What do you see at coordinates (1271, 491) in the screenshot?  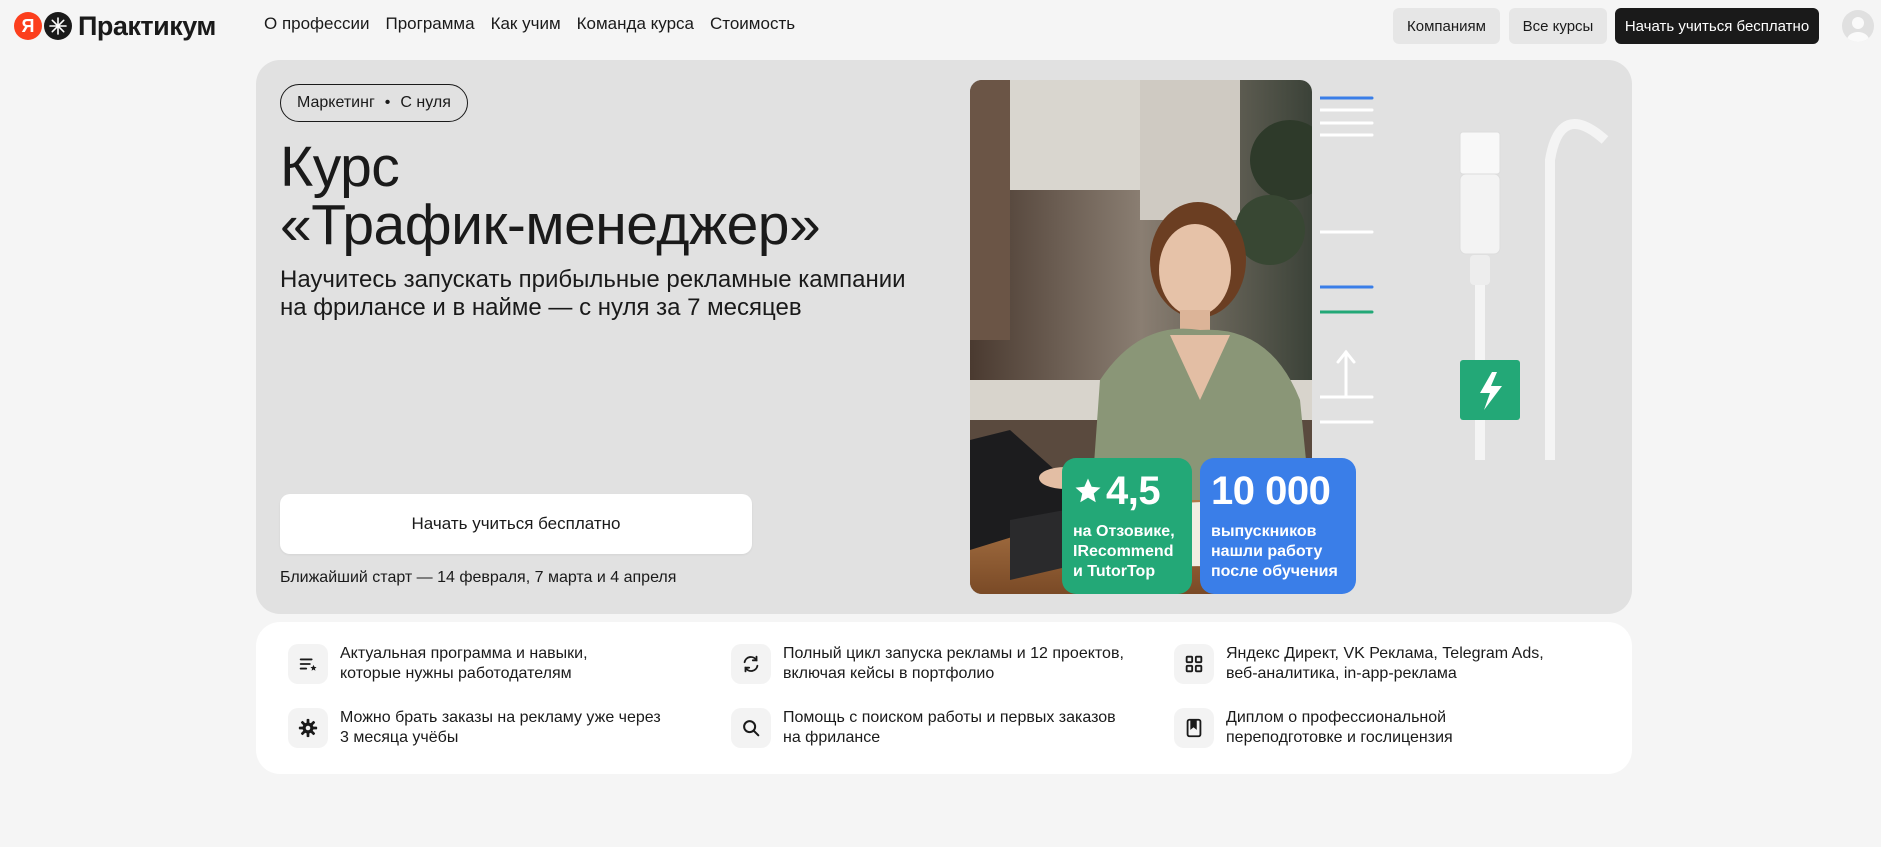 I see `graduates-value: 10 000` at bounding box center [1271, 491].